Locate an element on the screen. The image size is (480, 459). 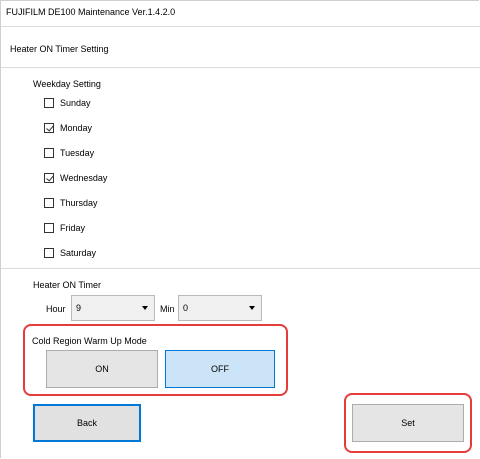
cold-region-off-button: OFF is located at coordinates (220, 369).